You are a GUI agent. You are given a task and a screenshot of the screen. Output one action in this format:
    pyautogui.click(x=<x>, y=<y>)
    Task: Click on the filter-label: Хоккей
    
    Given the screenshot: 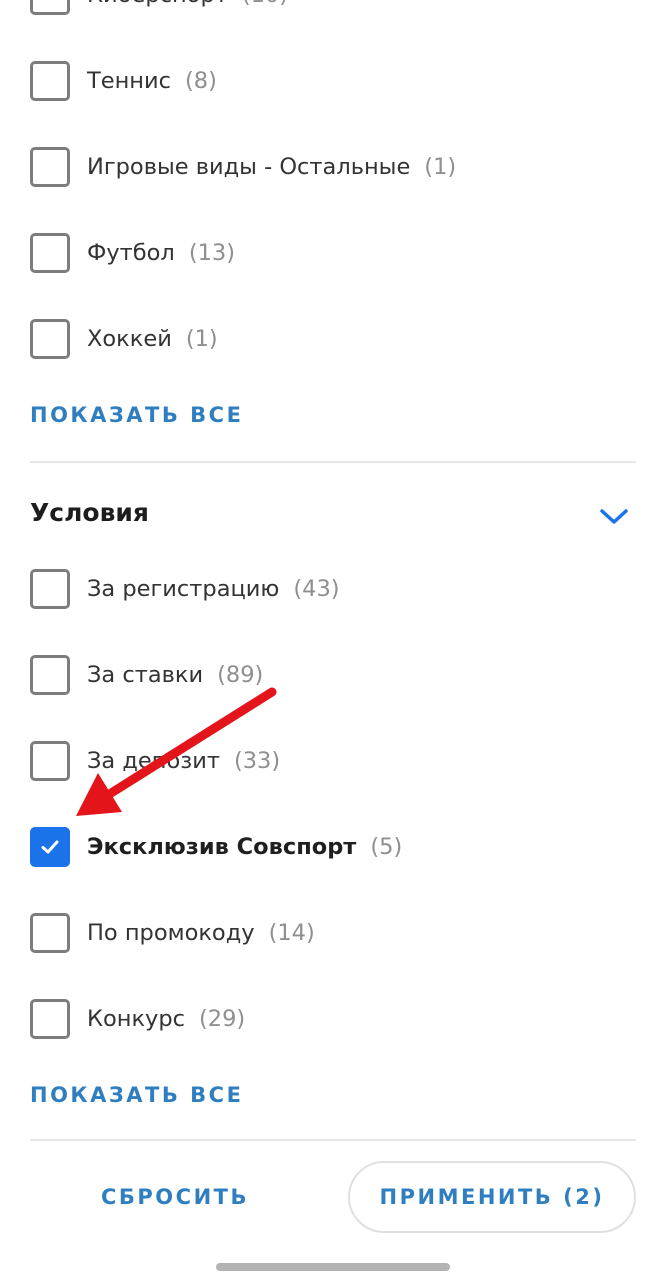 What is the action you would take?
    pyautogui.click(x=129, y=339)
    